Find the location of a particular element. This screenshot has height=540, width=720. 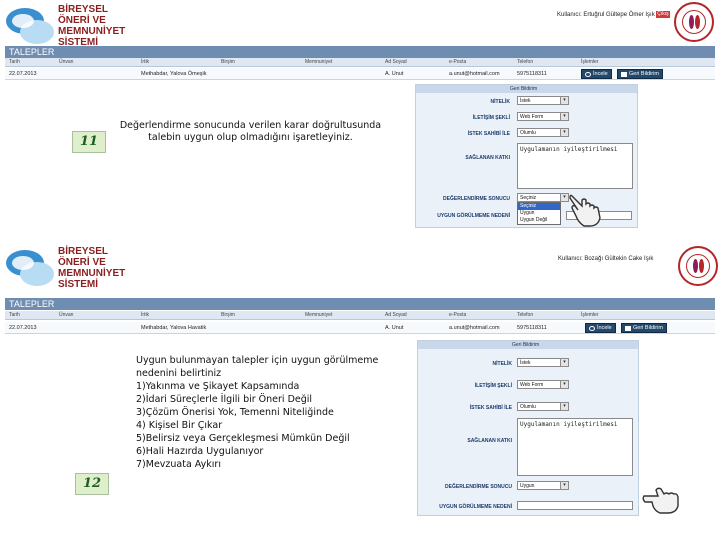

degerlendirme-dropdown: Seçiniz Uygun Uygun Değil is located at coordinates (539, 213).